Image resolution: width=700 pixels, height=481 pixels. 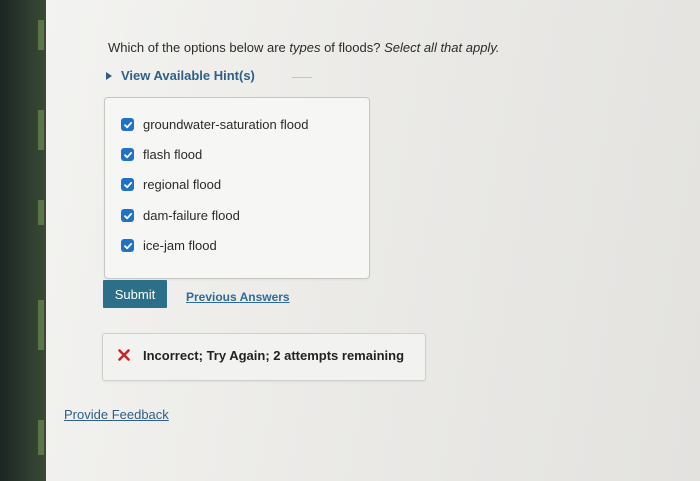 What do you see at coordinates (109, 75) in the screenshot?
I see `caret-right-icon` at bounding box center [109, 75].